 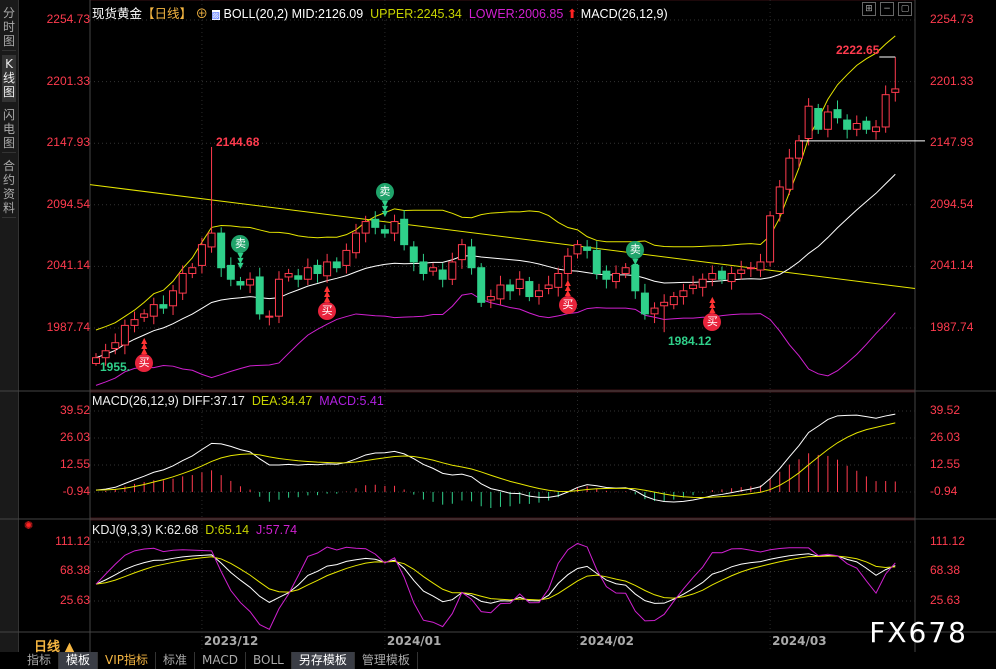 What do you see at coordinates (79, 660) in the screenshot?
I see `tab-1: 模板` at bounding box center [79, 660].